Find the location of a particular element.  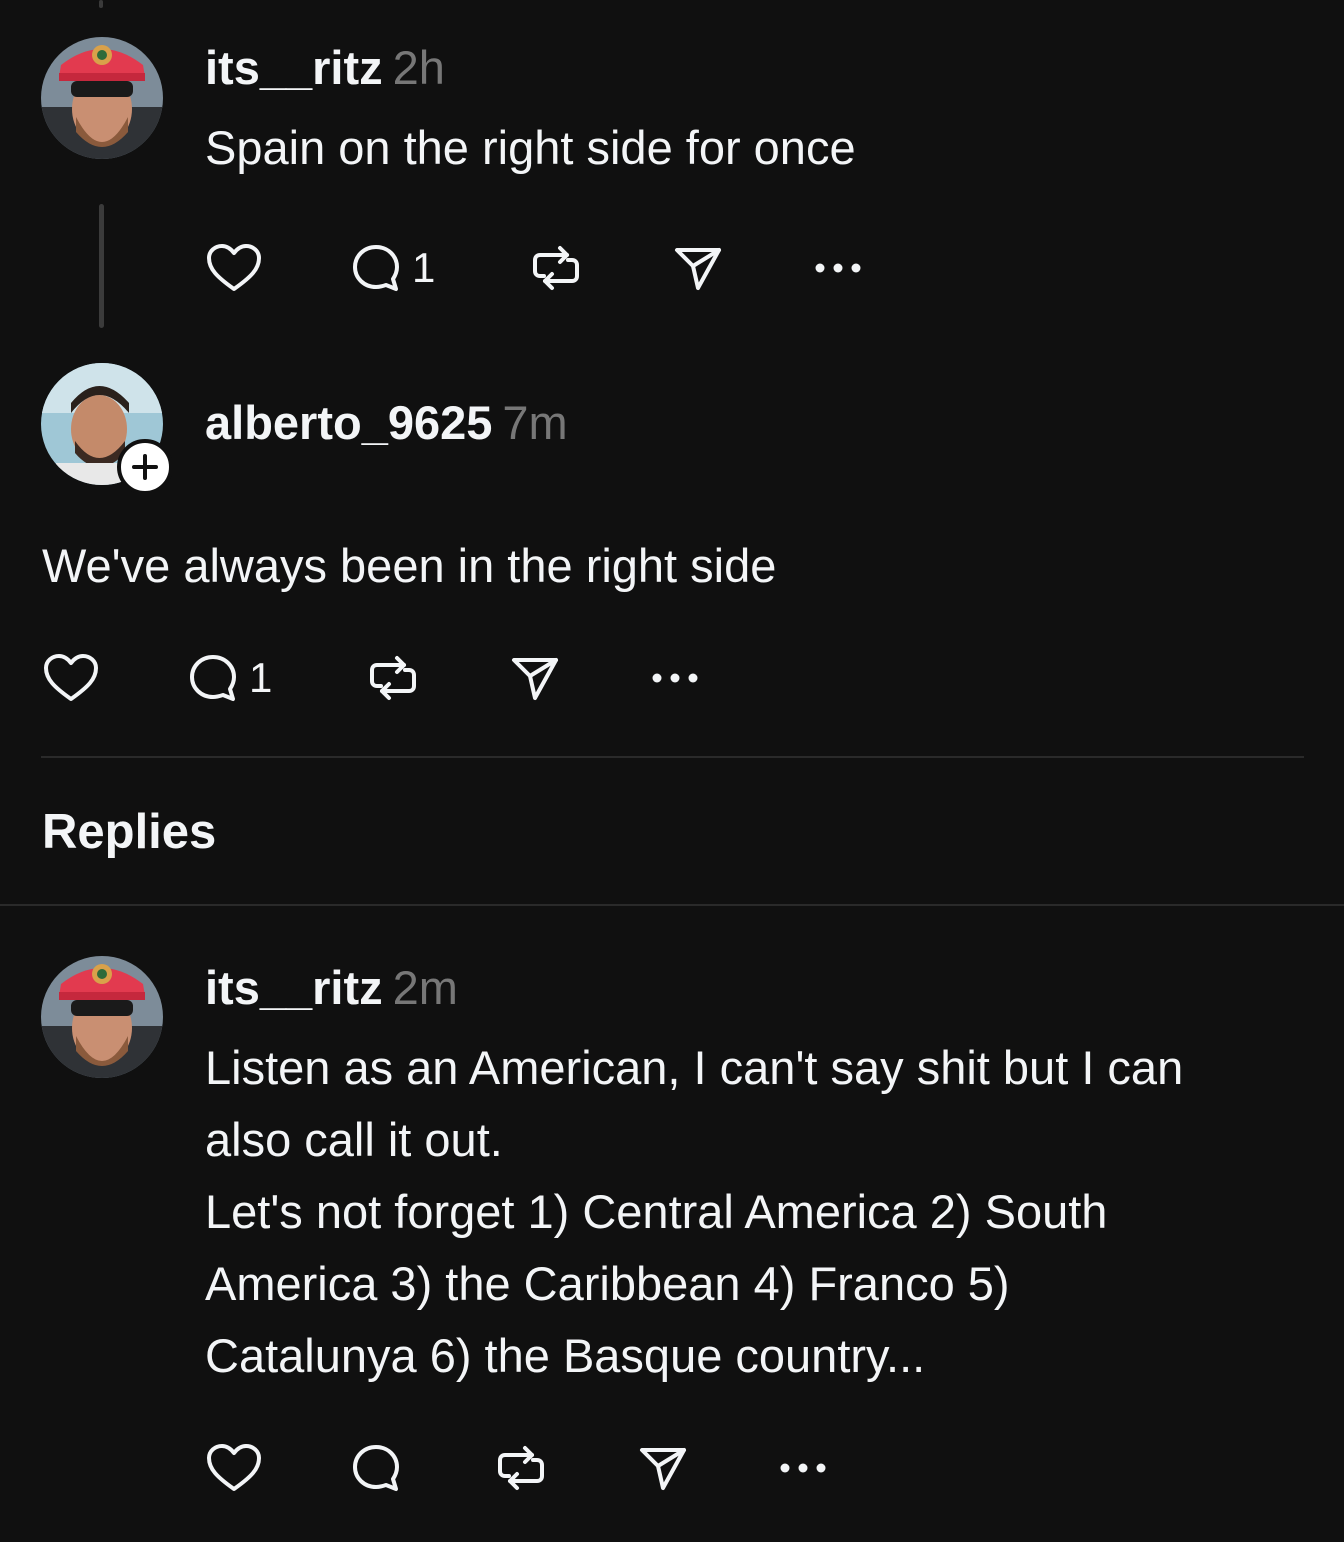

timestamp: 7m is located at coordinates (535, 422).